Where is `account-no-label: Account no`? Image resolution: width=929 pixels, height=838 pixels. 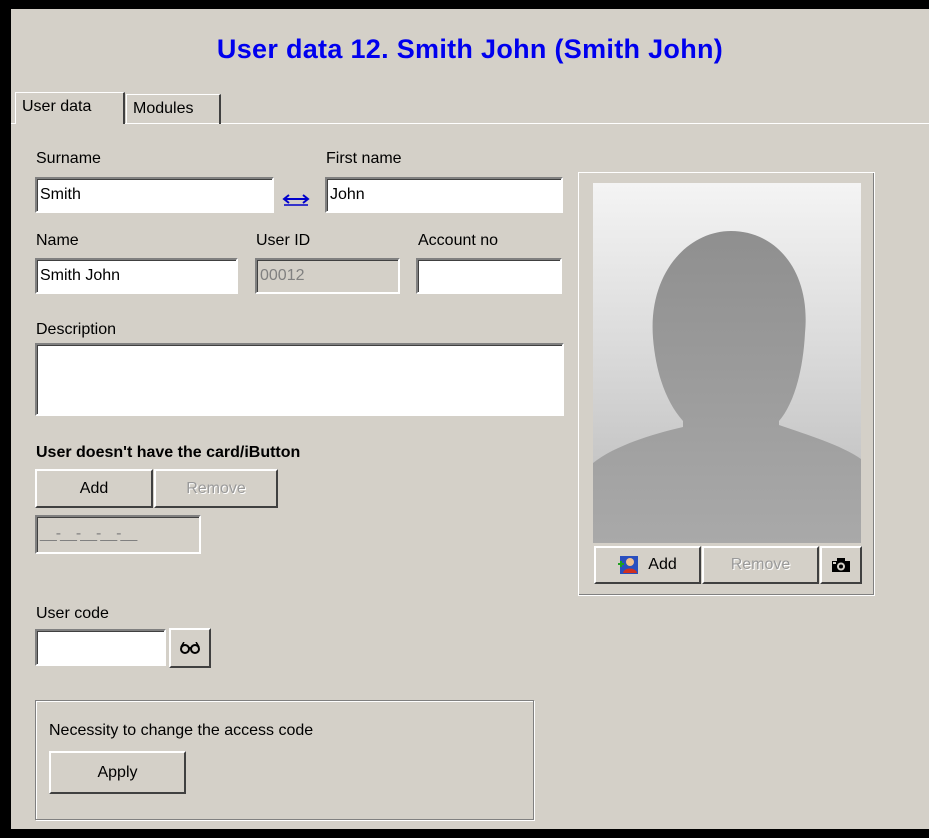
account-no-label: Account no is located at coordinates (458, 240).